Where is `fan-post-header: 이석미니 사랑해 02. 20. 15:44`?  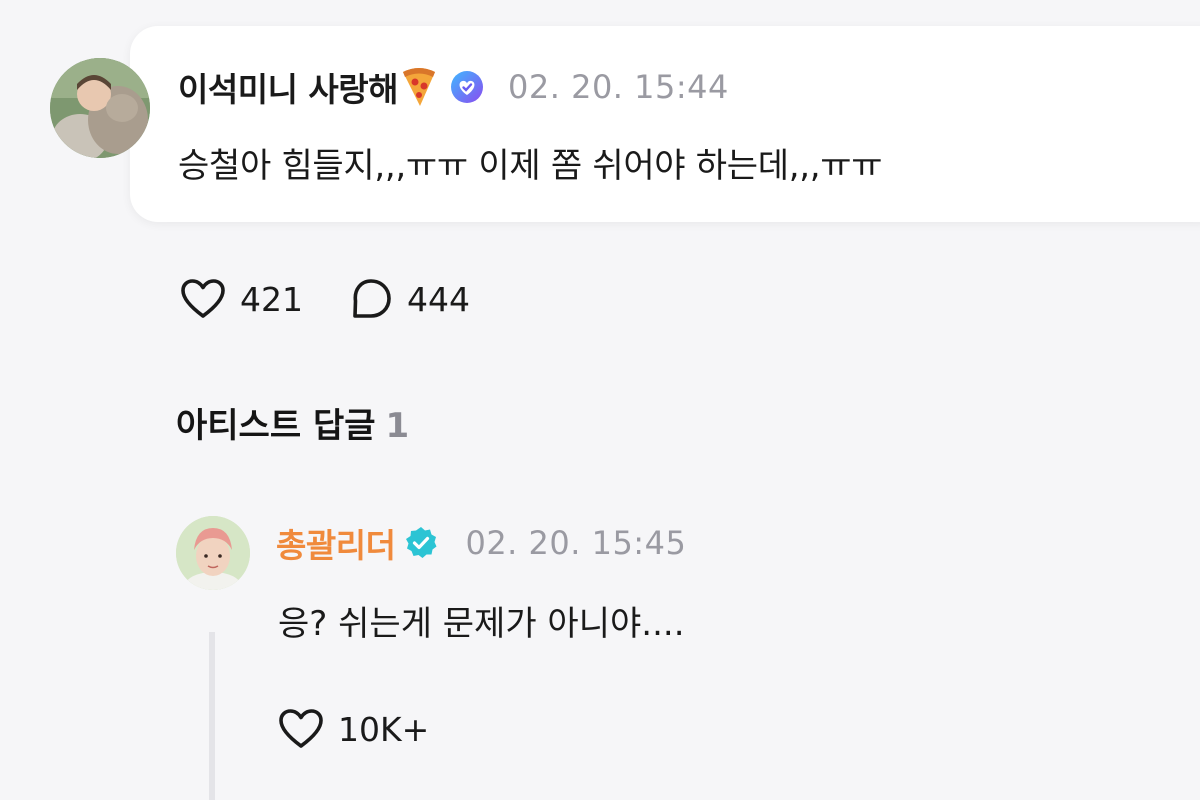
fan-post-header: 이석미니 사랑해 02. 20. 15:44 is located at coordinates (453, 87).